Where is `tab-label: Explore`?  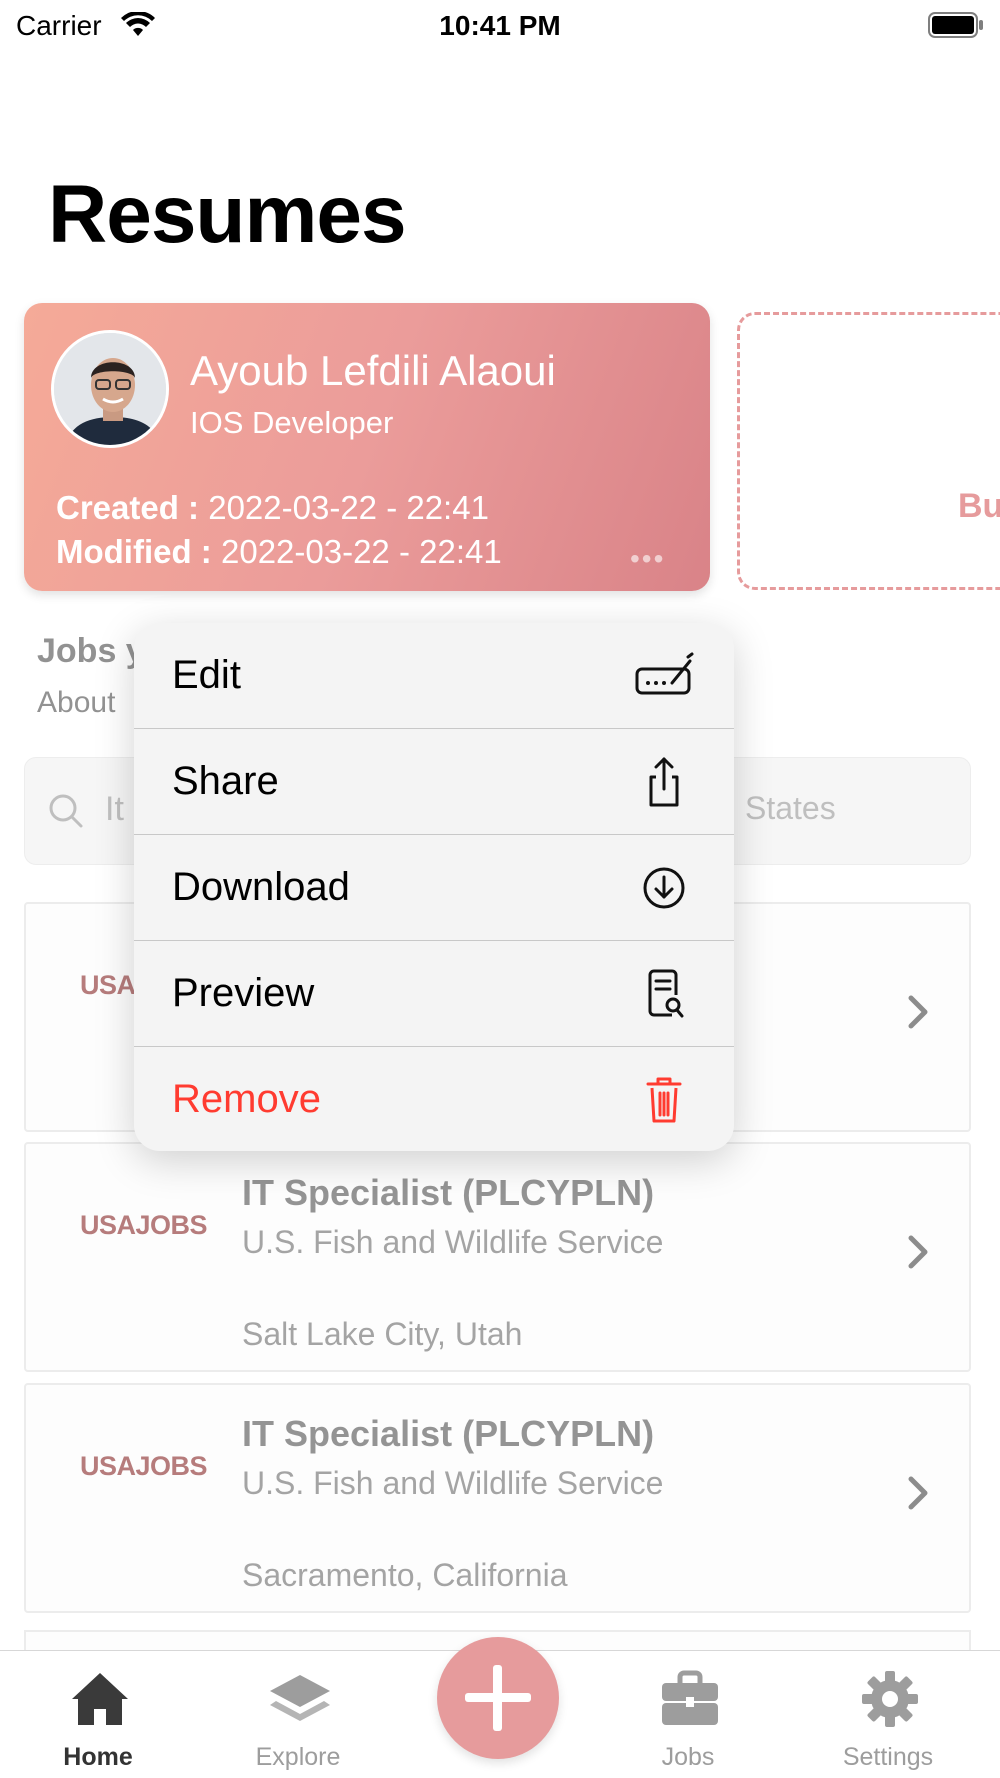 tab-label: Explore is located at coordinates (298, 1757).